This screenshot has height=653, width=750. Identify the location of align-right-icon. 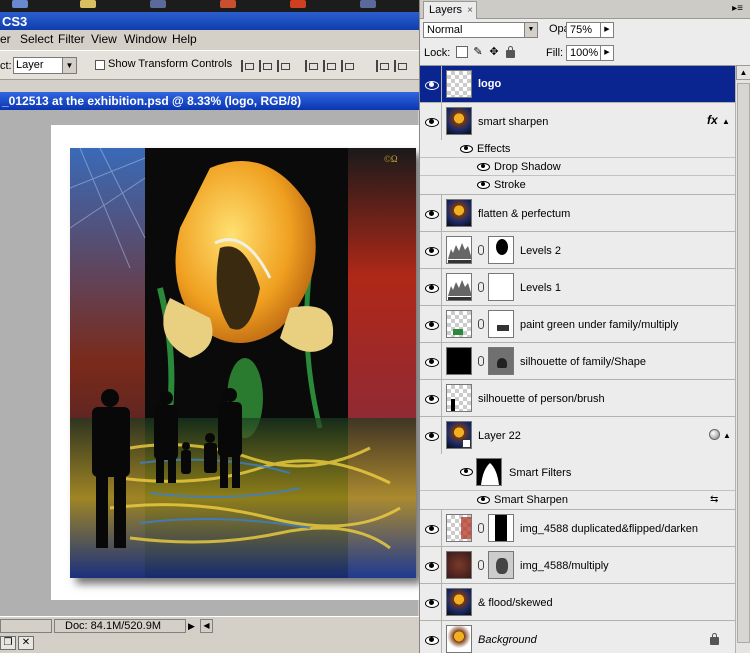
(347, 66).